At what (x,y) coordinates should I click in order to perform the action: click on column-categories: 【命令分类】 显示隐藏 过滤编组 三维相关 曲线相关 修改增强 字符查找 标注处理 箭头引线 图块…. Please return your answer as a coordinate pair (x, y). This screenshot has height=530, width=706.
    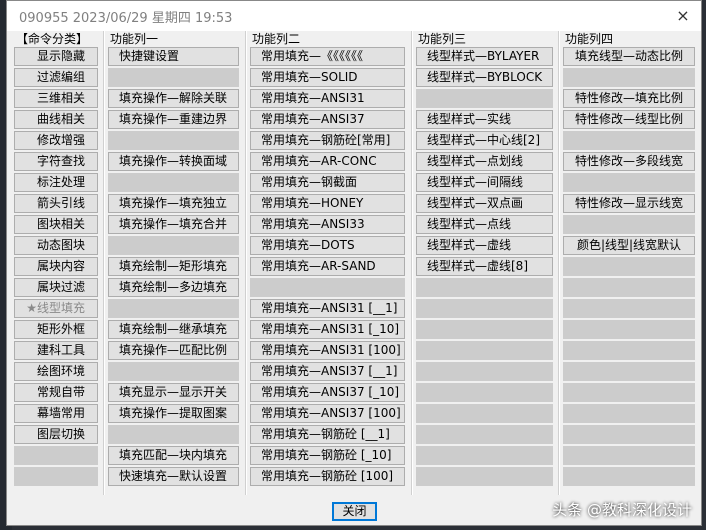
    Looking at the image, I should click on (56, 259).